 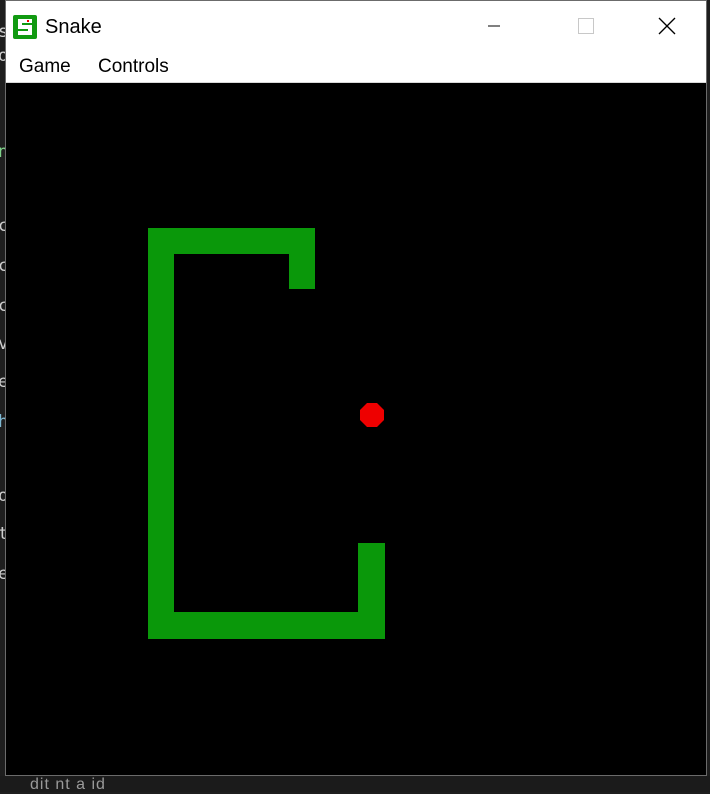 I want to click on close-icon, so click(x=667, y=25).